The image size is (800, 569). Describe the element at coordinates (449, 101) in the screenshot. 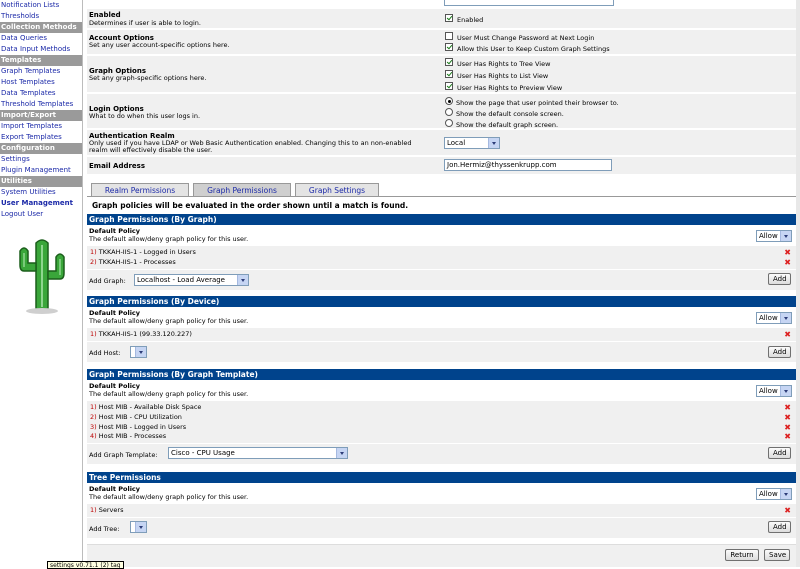

I see `login-redirect-radio` at that location.